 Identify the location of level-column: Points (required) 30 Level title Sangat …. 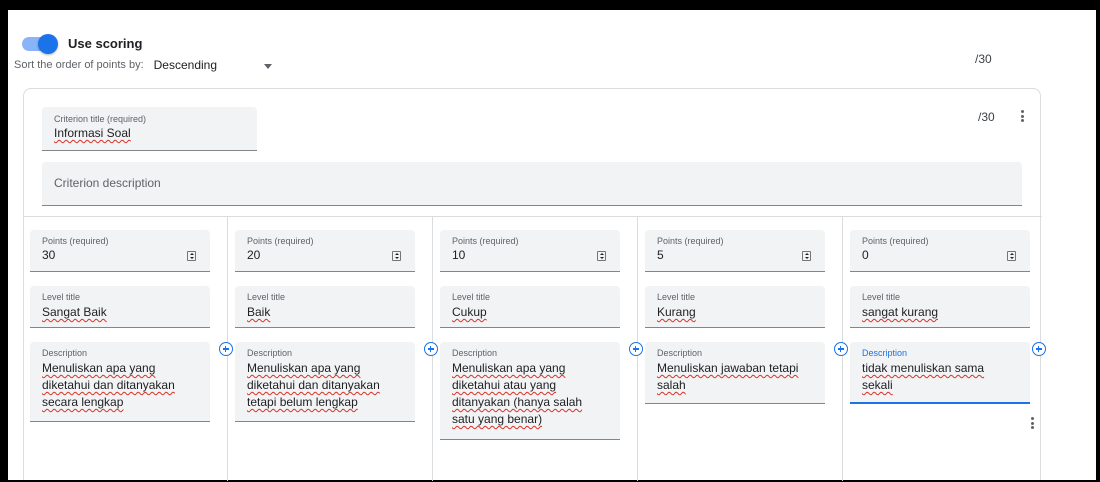
(128, 349).